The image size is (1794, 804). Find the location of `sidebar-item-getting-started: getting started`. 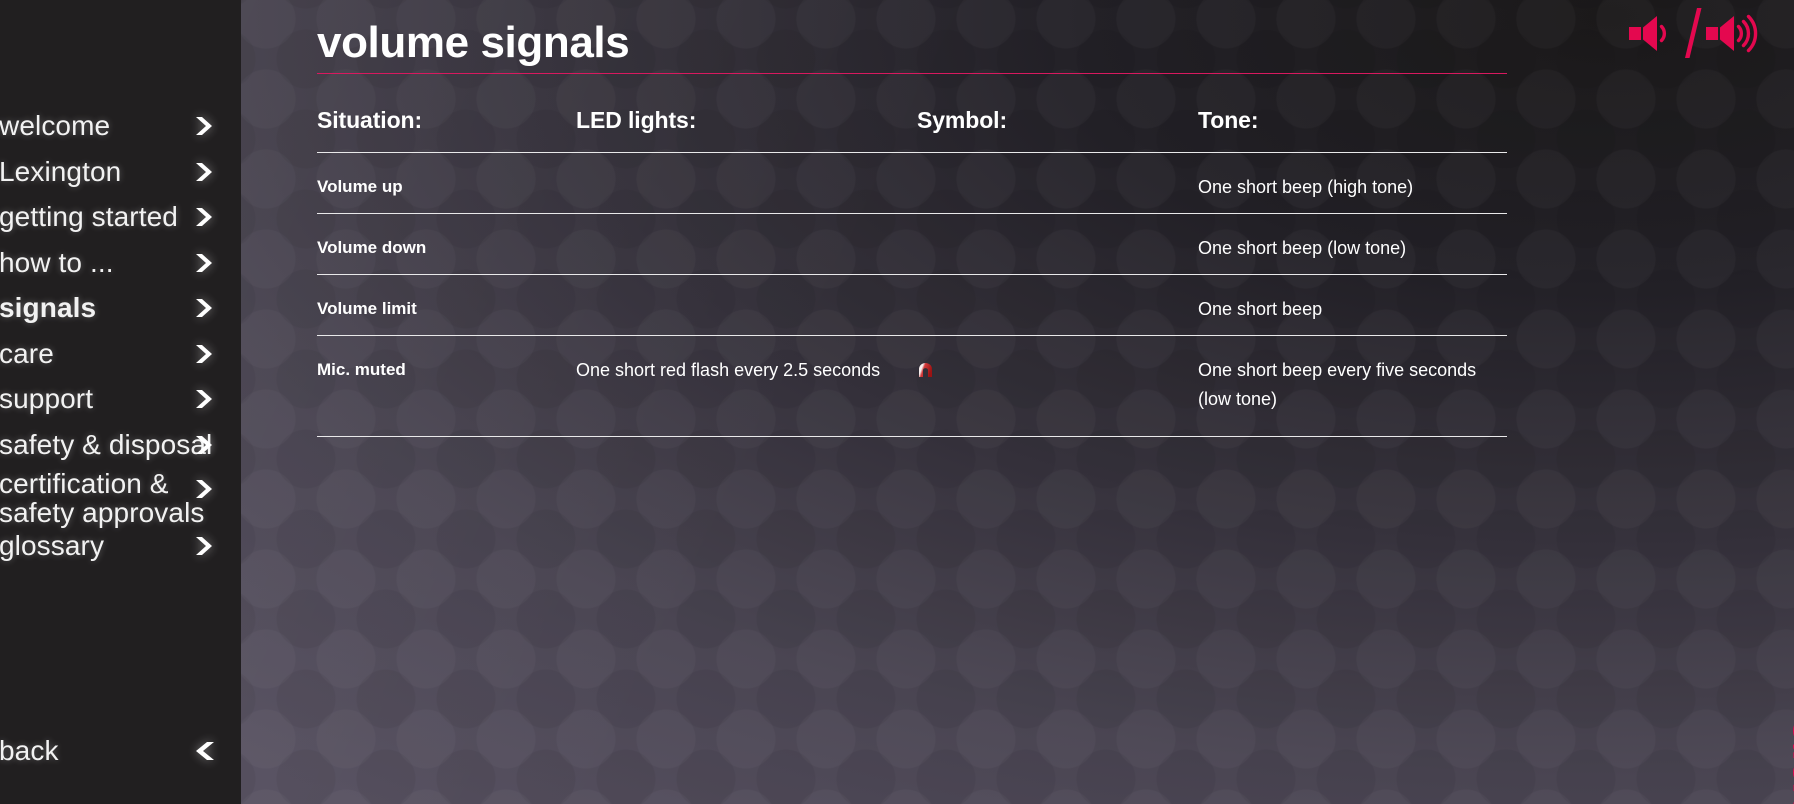

sidebar-item-getting-started: getting started is located at coordinates (120, 218).